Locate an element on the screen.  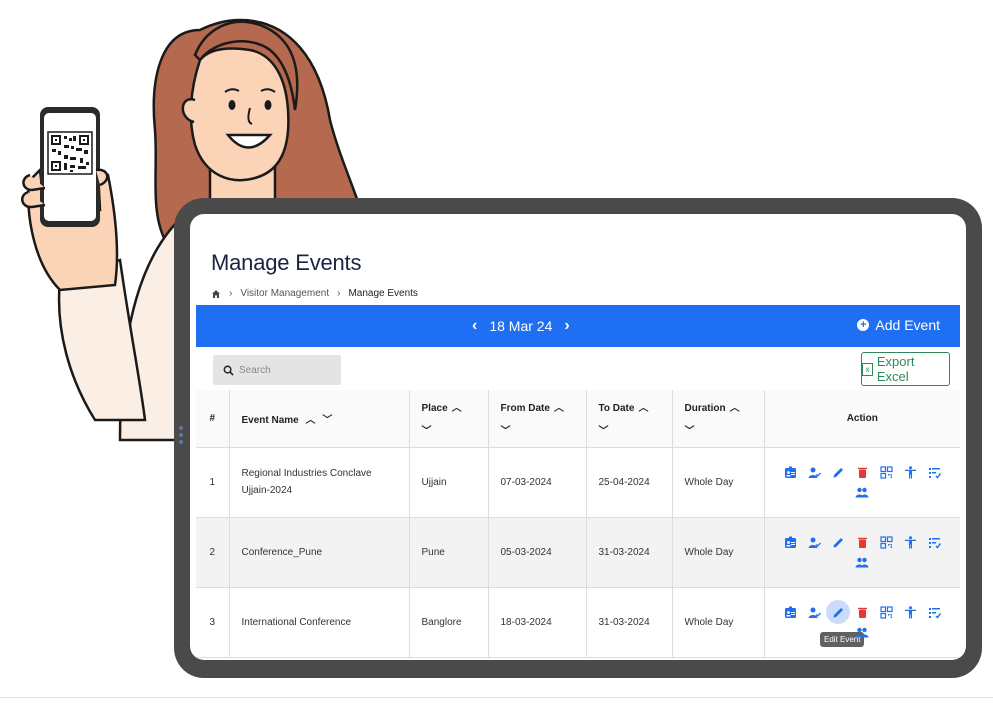
event-name-header-label: Event Name is located at coordinates (270, 420).